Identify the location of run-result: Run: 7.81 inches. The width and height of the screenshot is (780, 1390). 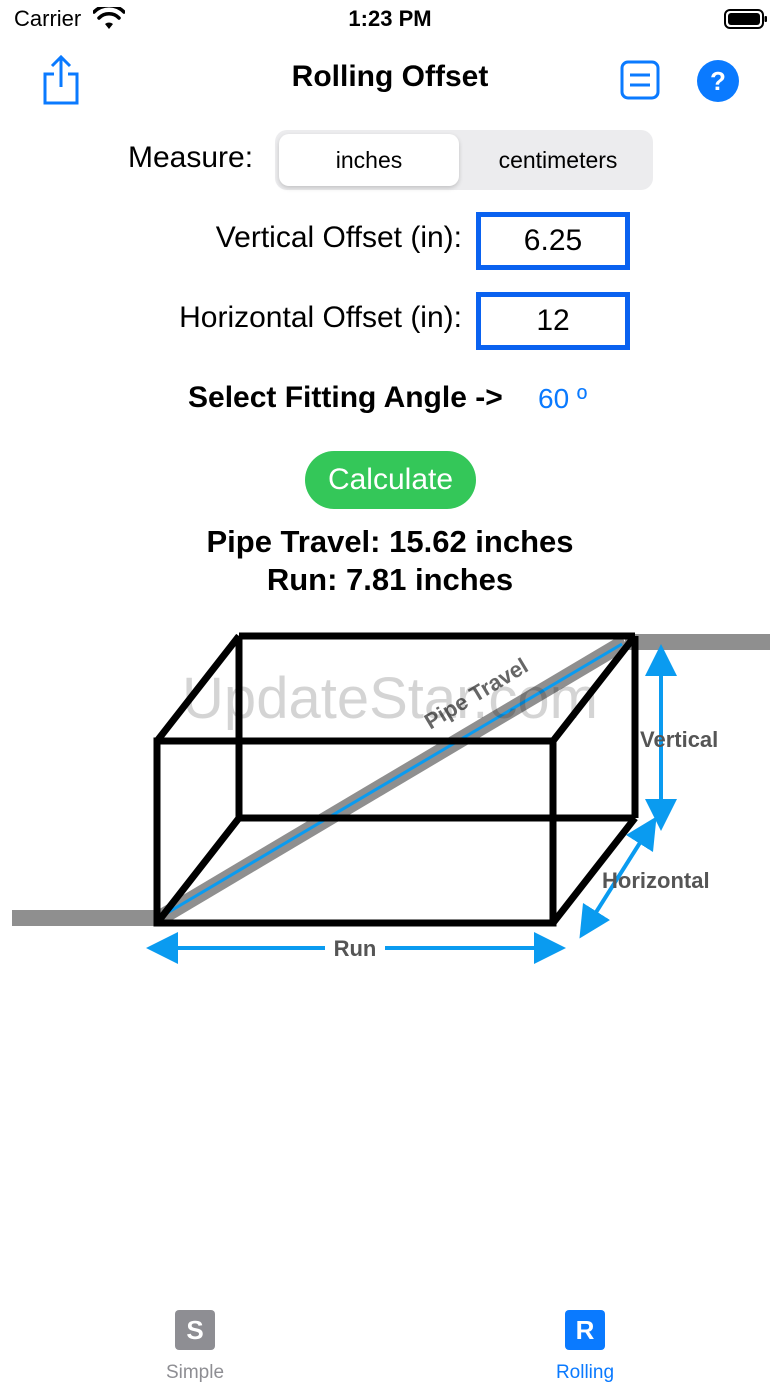
(390, 579).